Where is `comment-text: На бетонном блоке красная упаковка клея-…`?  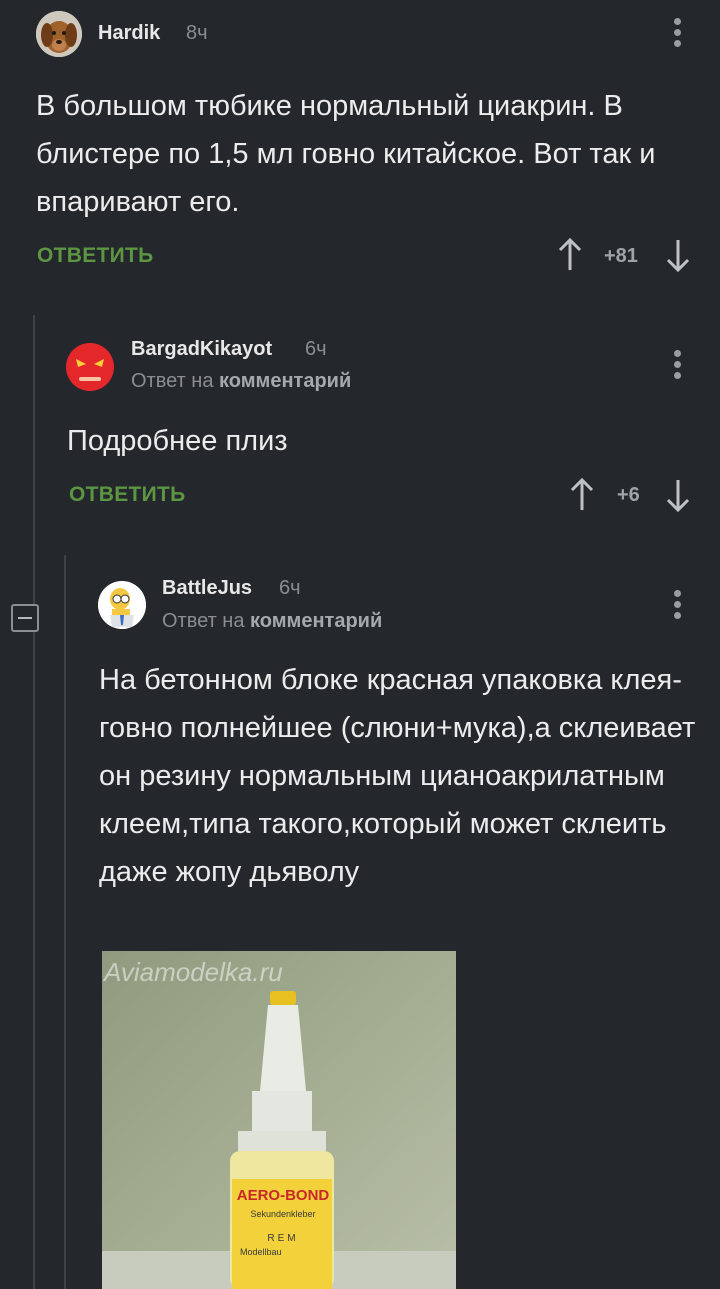 comment-text: На бетонном блоке красная упаковка клея-… is located at coordinates (397, 776).